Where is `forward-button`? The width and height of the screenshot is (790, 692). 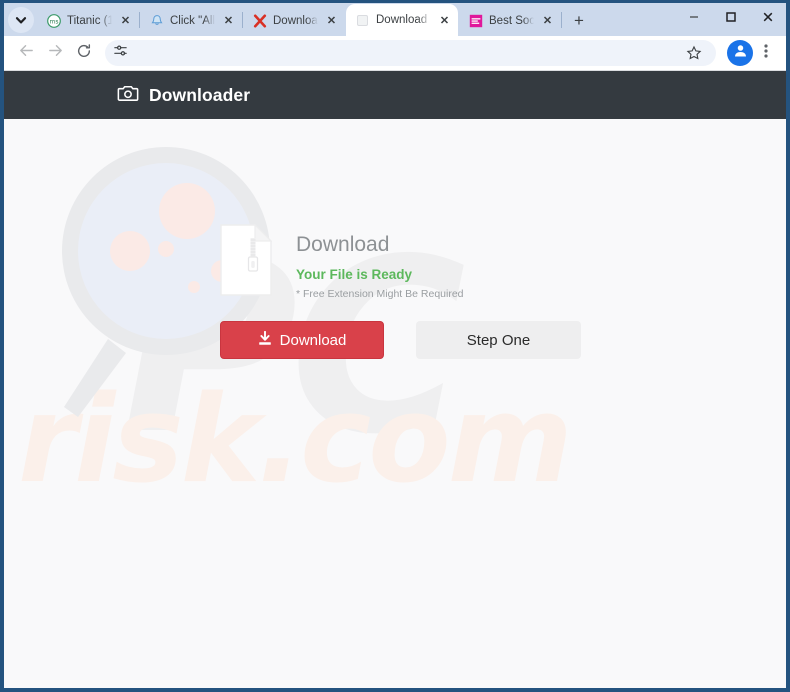 forward-button is located at coordinates (55, 53).